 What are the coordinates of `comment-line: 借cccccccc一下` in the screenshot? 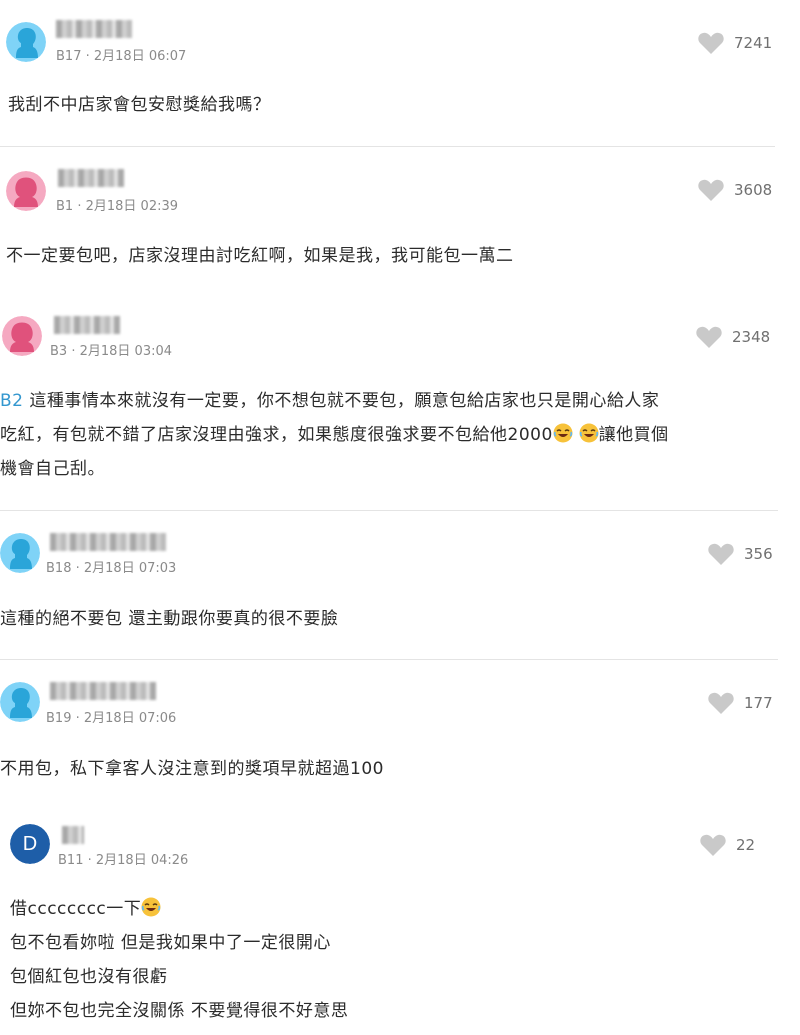 It's located at (179, 909).